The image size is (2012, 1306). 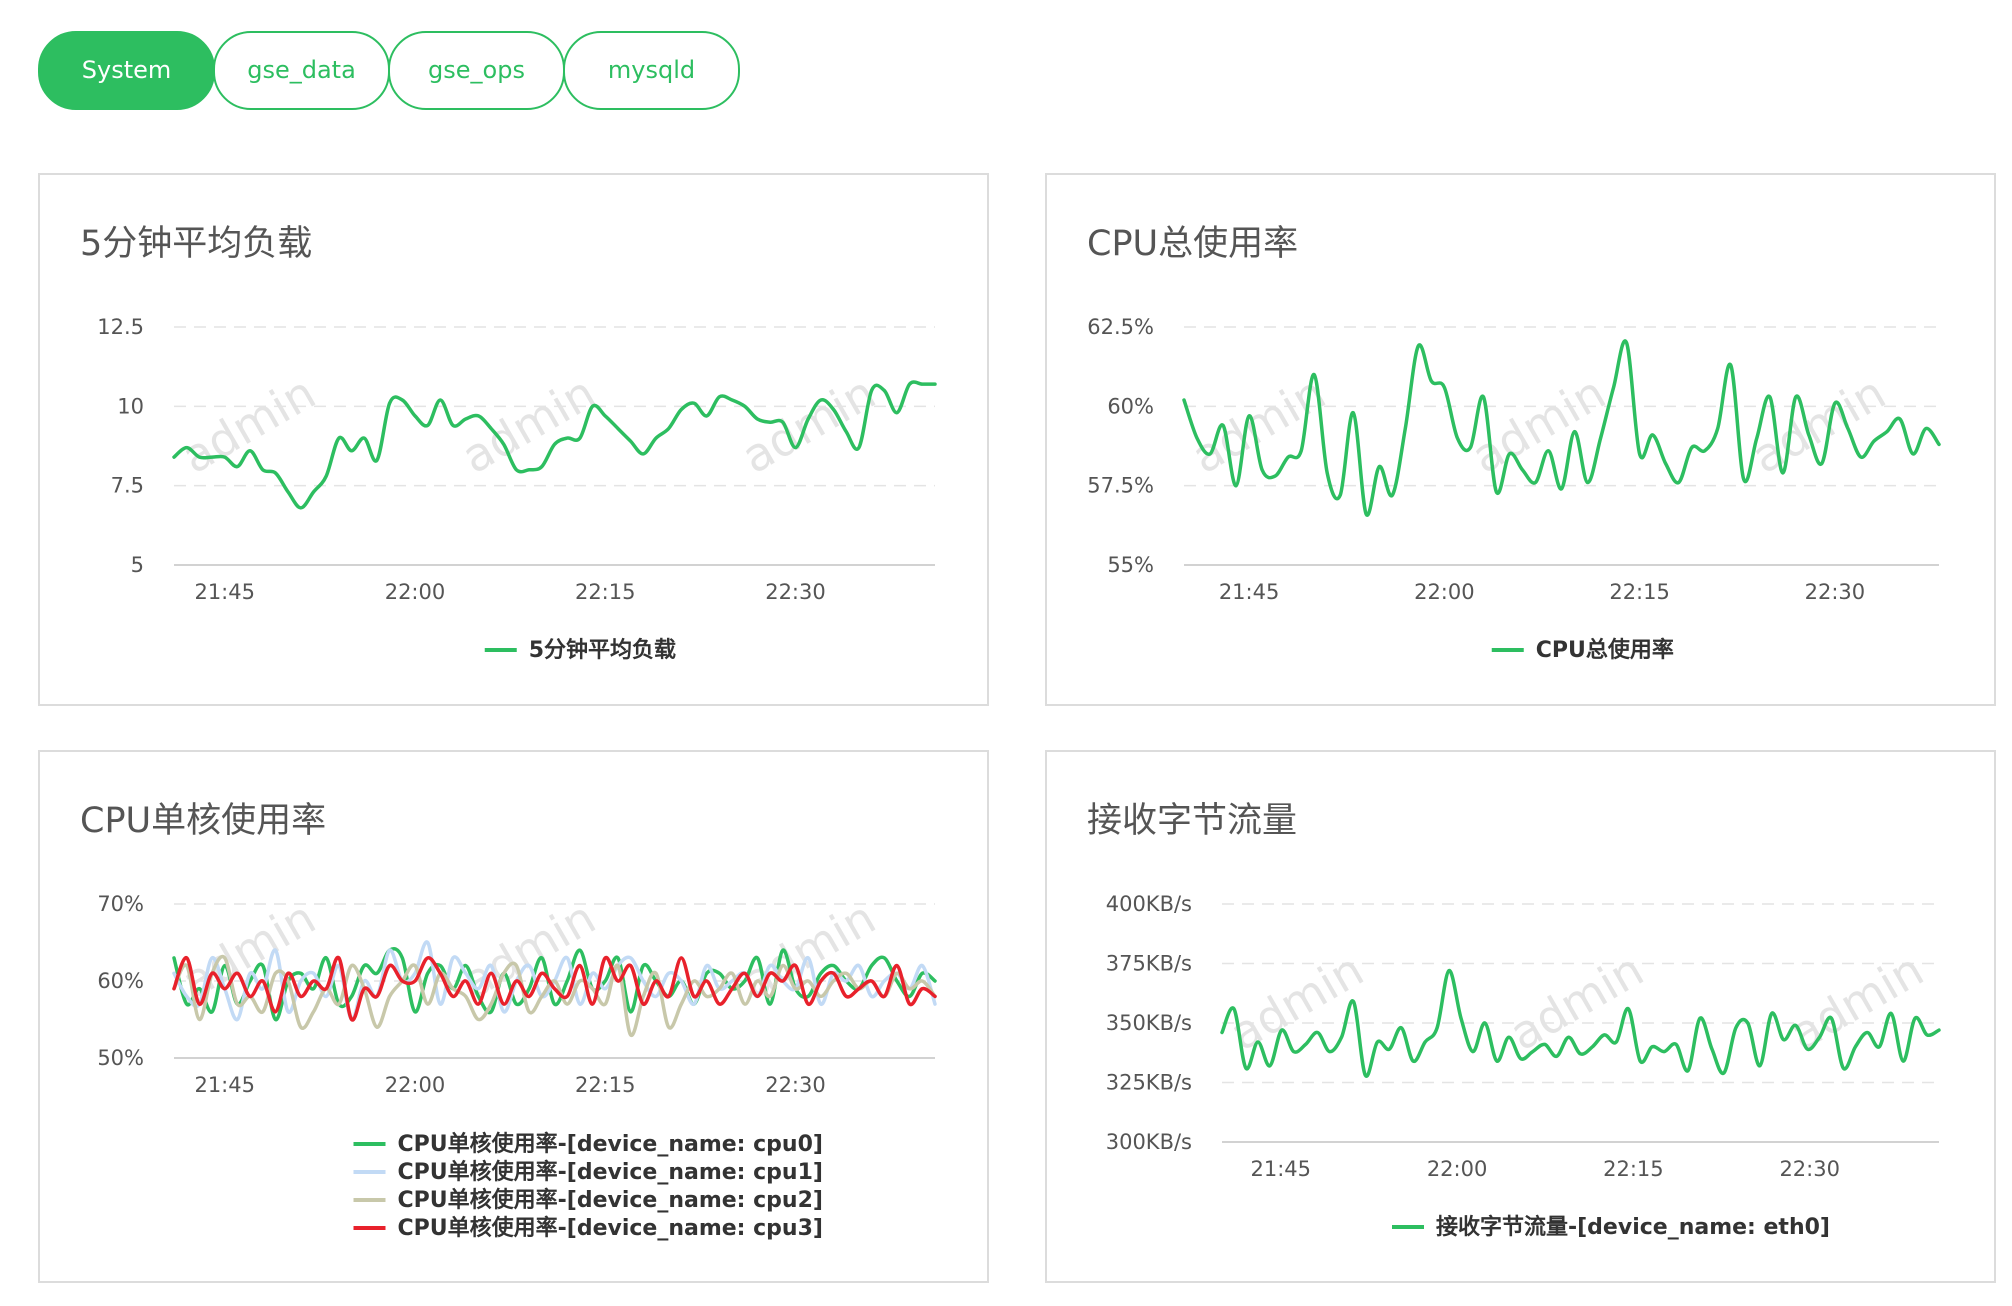 I want to click on legend-label: CPU单核使用率-[device_name: cpu2], so click(x=610, y=1200).